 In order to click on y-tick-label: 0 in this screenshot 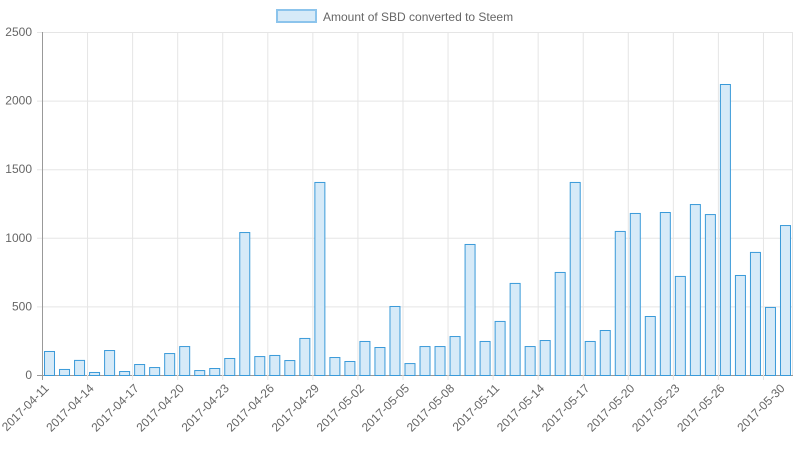, I will do `click(28, 375)`.